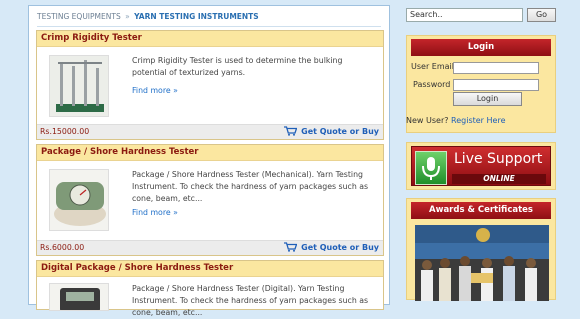 The width and height of the screenshot is (580, 319). I want to click on live-support-title: Live Support, so click(498, 159).